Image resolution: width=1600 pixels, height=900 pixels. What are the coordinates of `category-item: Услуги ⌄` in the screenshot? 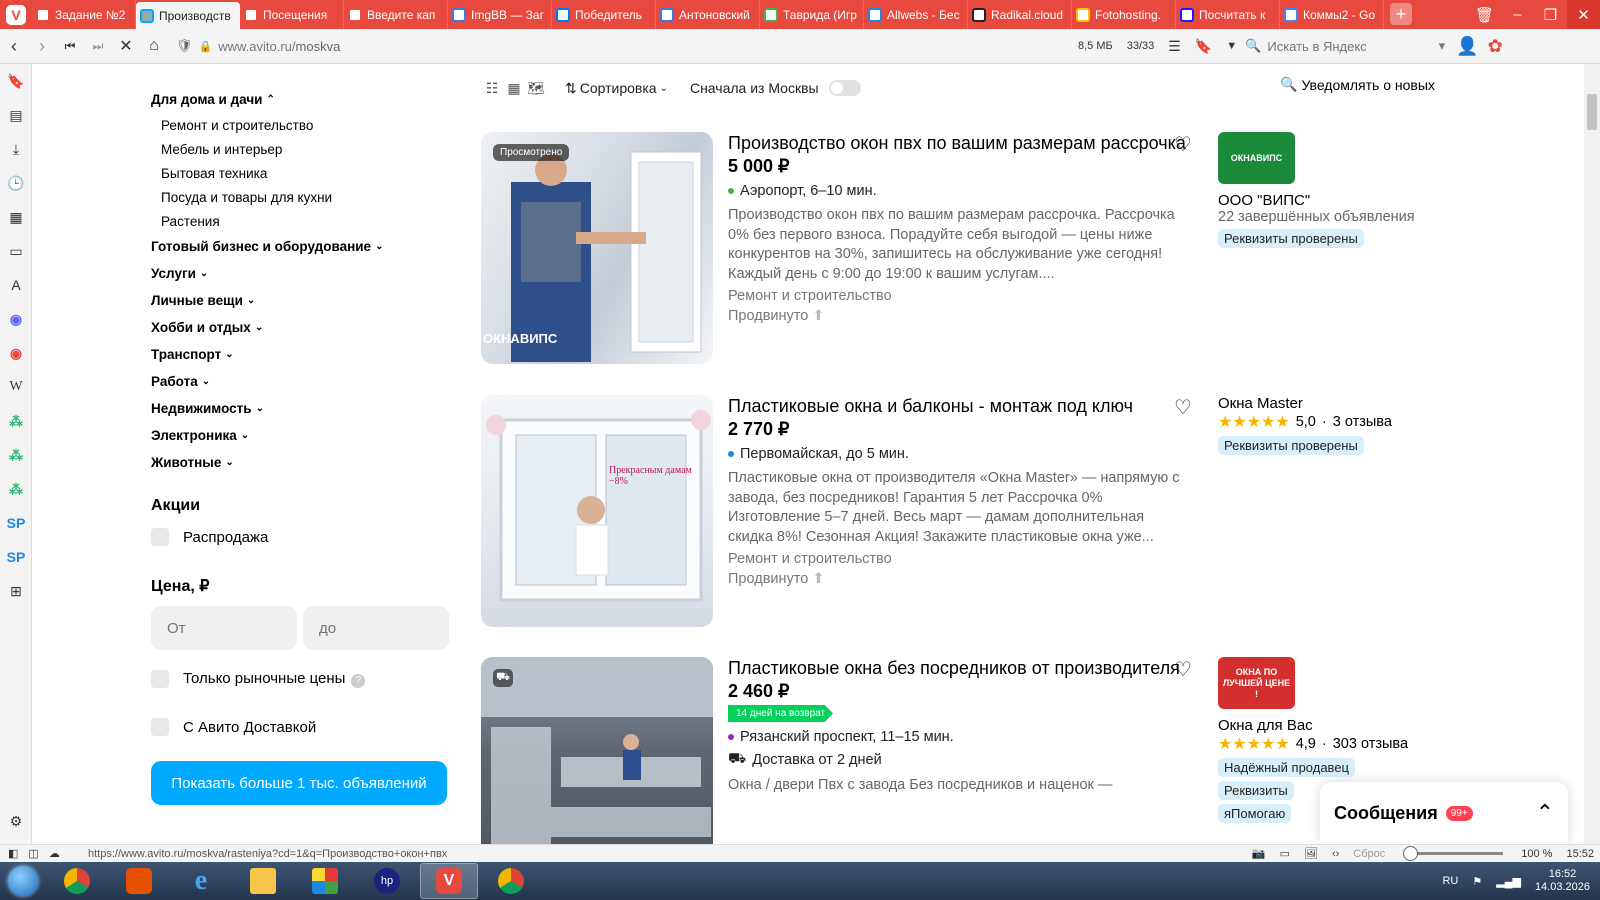 It's located at (301, 273).